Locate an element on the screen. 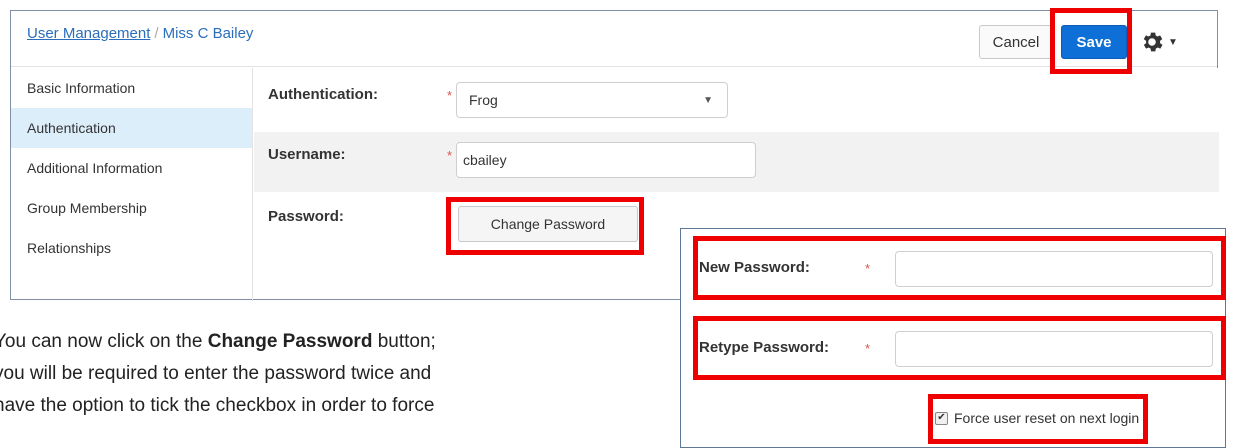  breadcrumb: User Management / Miss C Bailey is located at coordinates (140, 33).